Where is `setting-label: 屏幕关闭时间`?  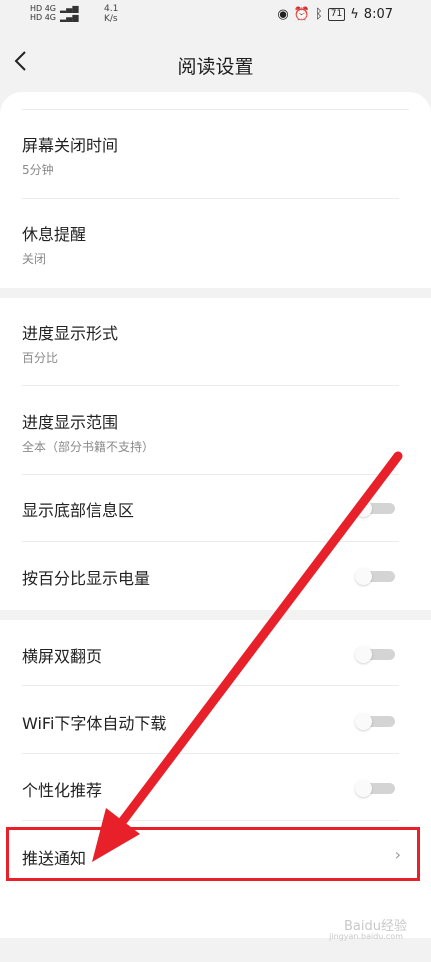
setting-label: 屏幕关闭时间 is located at coordinates (70, 145).